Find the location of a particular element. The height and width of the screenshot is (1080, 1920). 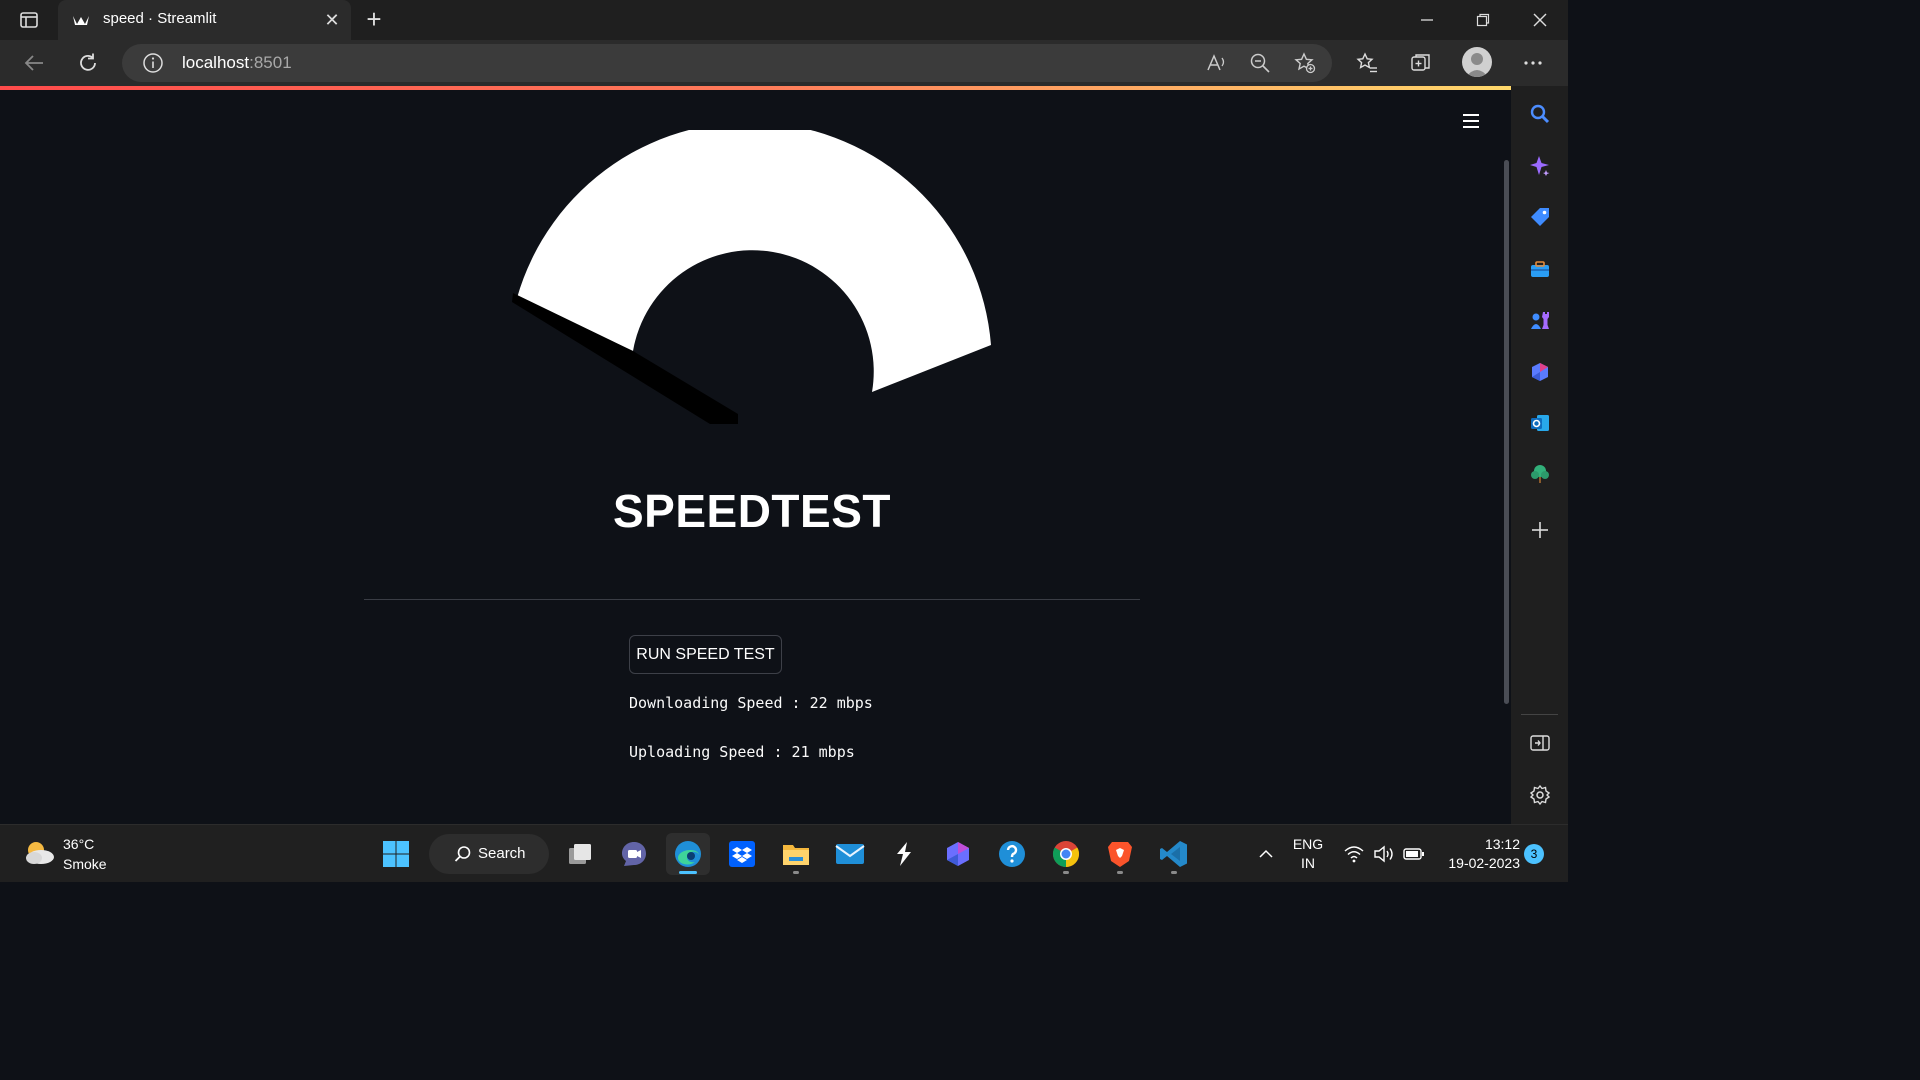

tab-actions-icon is located at coordinates (29, 20).